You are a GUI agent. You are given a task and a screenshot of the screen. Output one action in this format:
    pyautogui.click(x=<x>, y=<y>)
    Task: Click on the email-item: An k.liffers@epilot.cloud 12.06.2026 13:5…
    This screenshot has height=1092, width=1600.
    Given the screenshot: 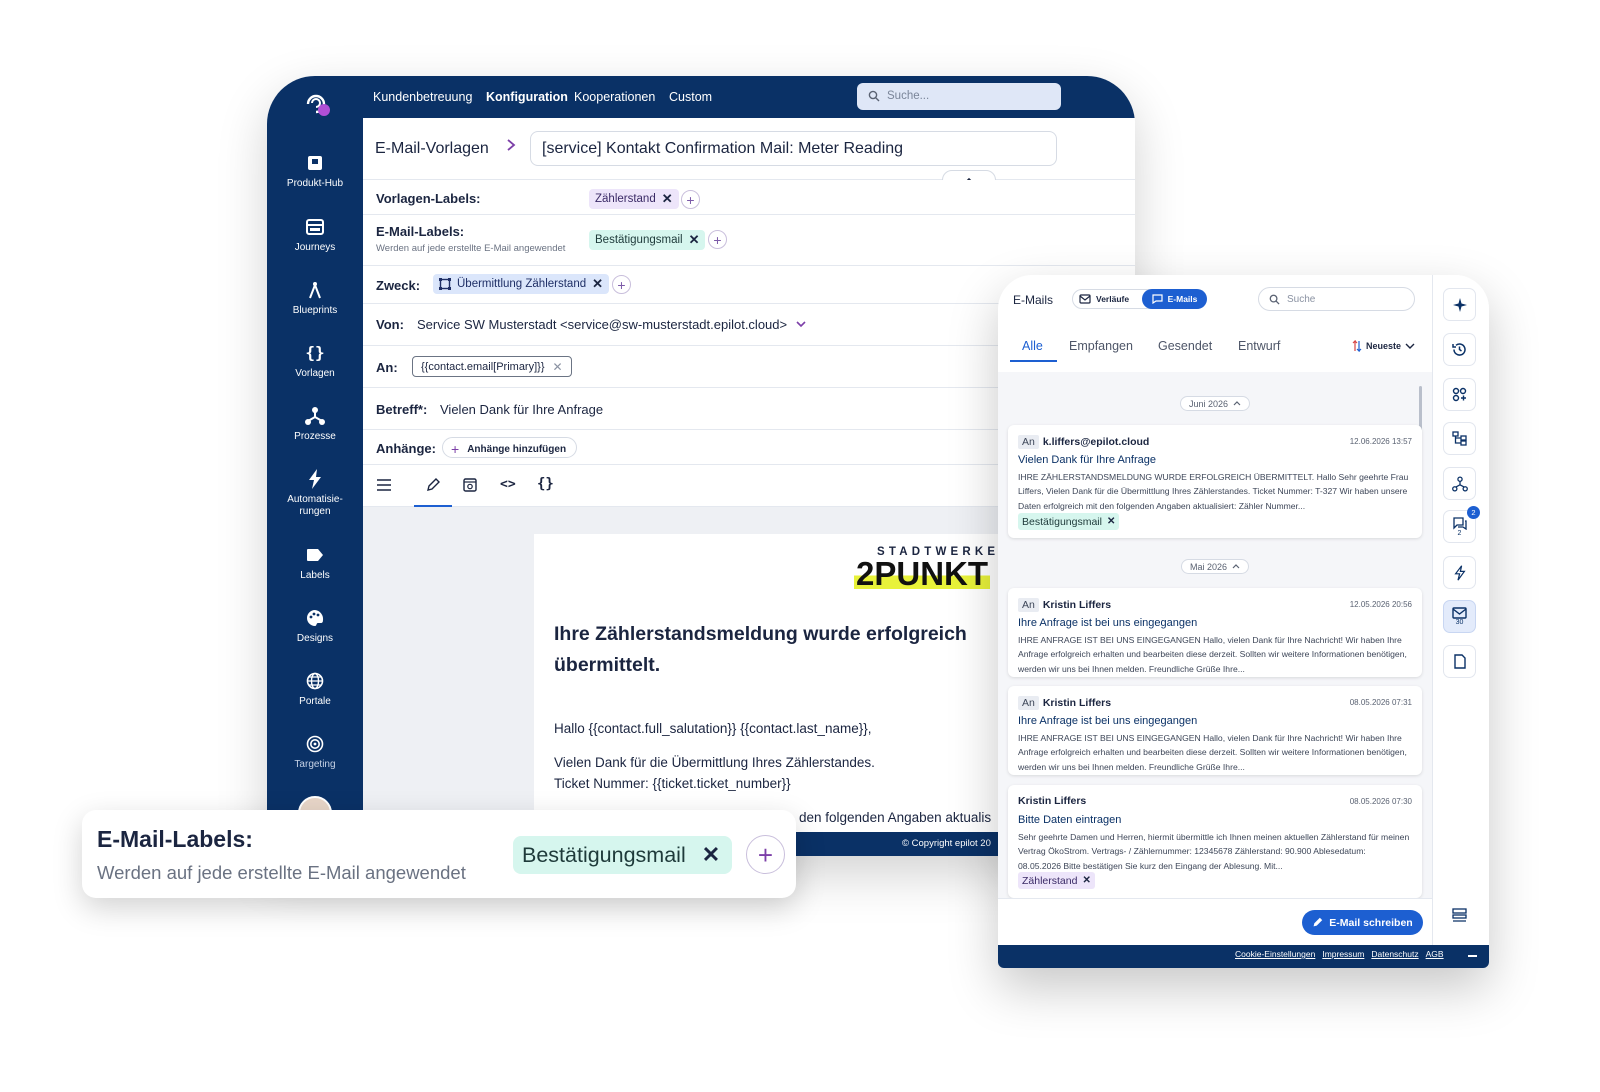 What is the action you would take?
    pyautogui.click(x=1215, y=481)
    